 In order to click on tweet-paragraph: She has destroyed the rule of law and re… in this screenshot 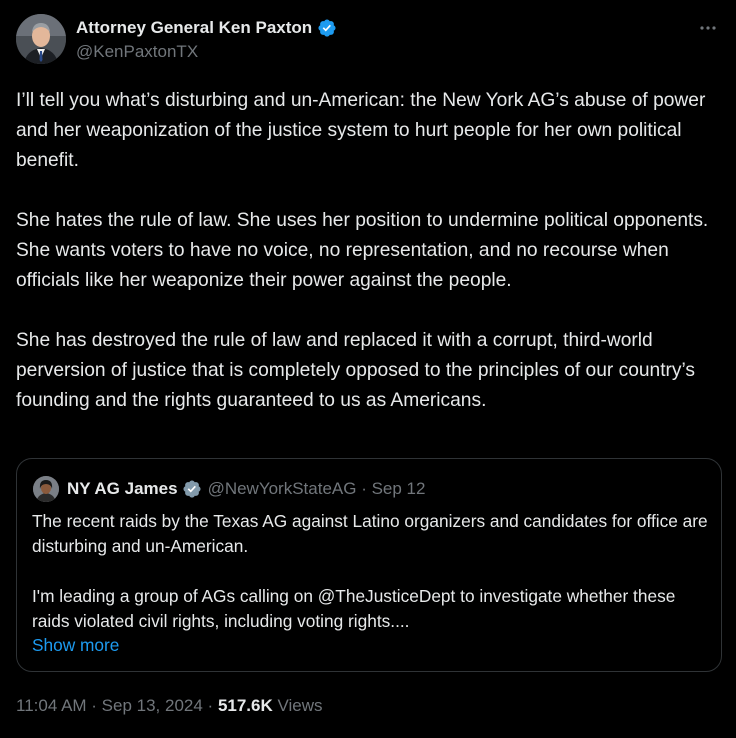, I will do `click(356, 370)`.